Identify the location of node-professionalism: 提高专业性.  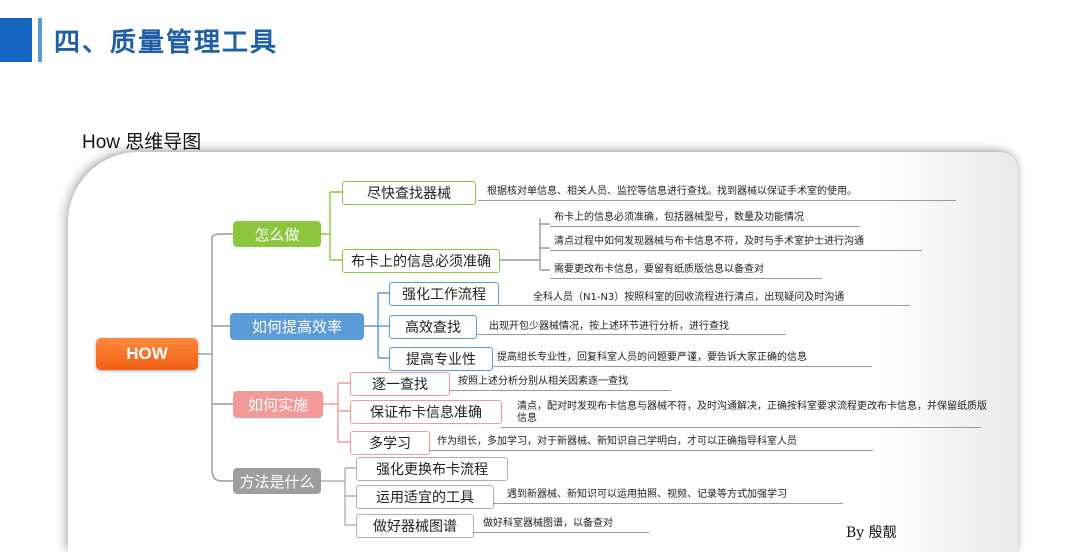
(441, 359).